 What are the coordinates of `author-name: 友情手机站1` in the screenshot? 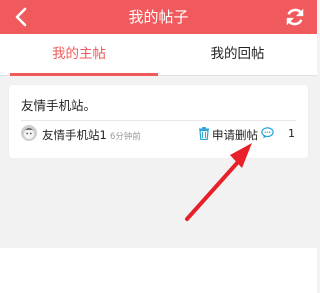 It's located at (74, 135).